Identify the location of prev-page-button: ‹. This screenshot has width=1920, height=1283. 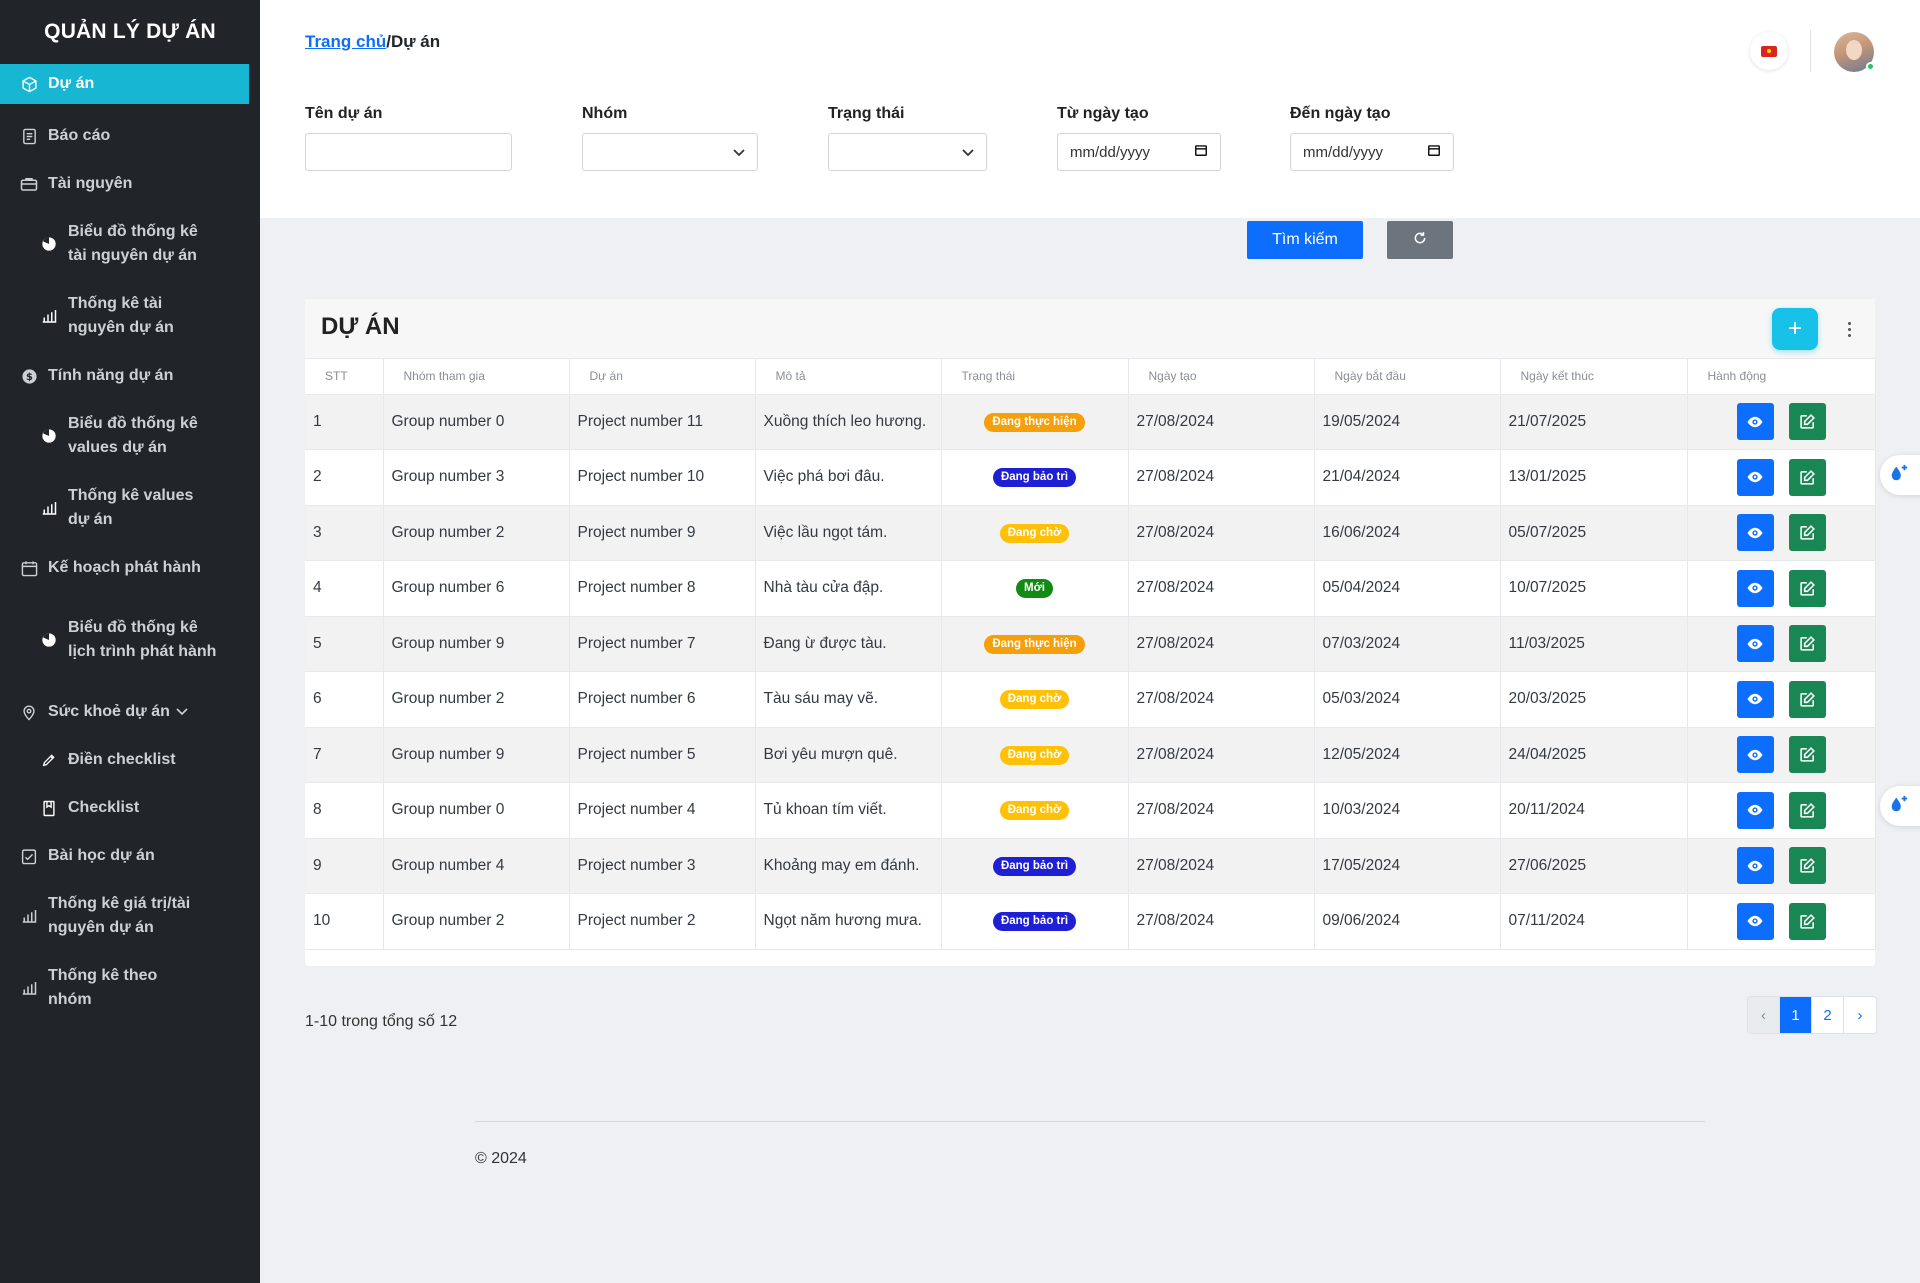
(1764, 1015).